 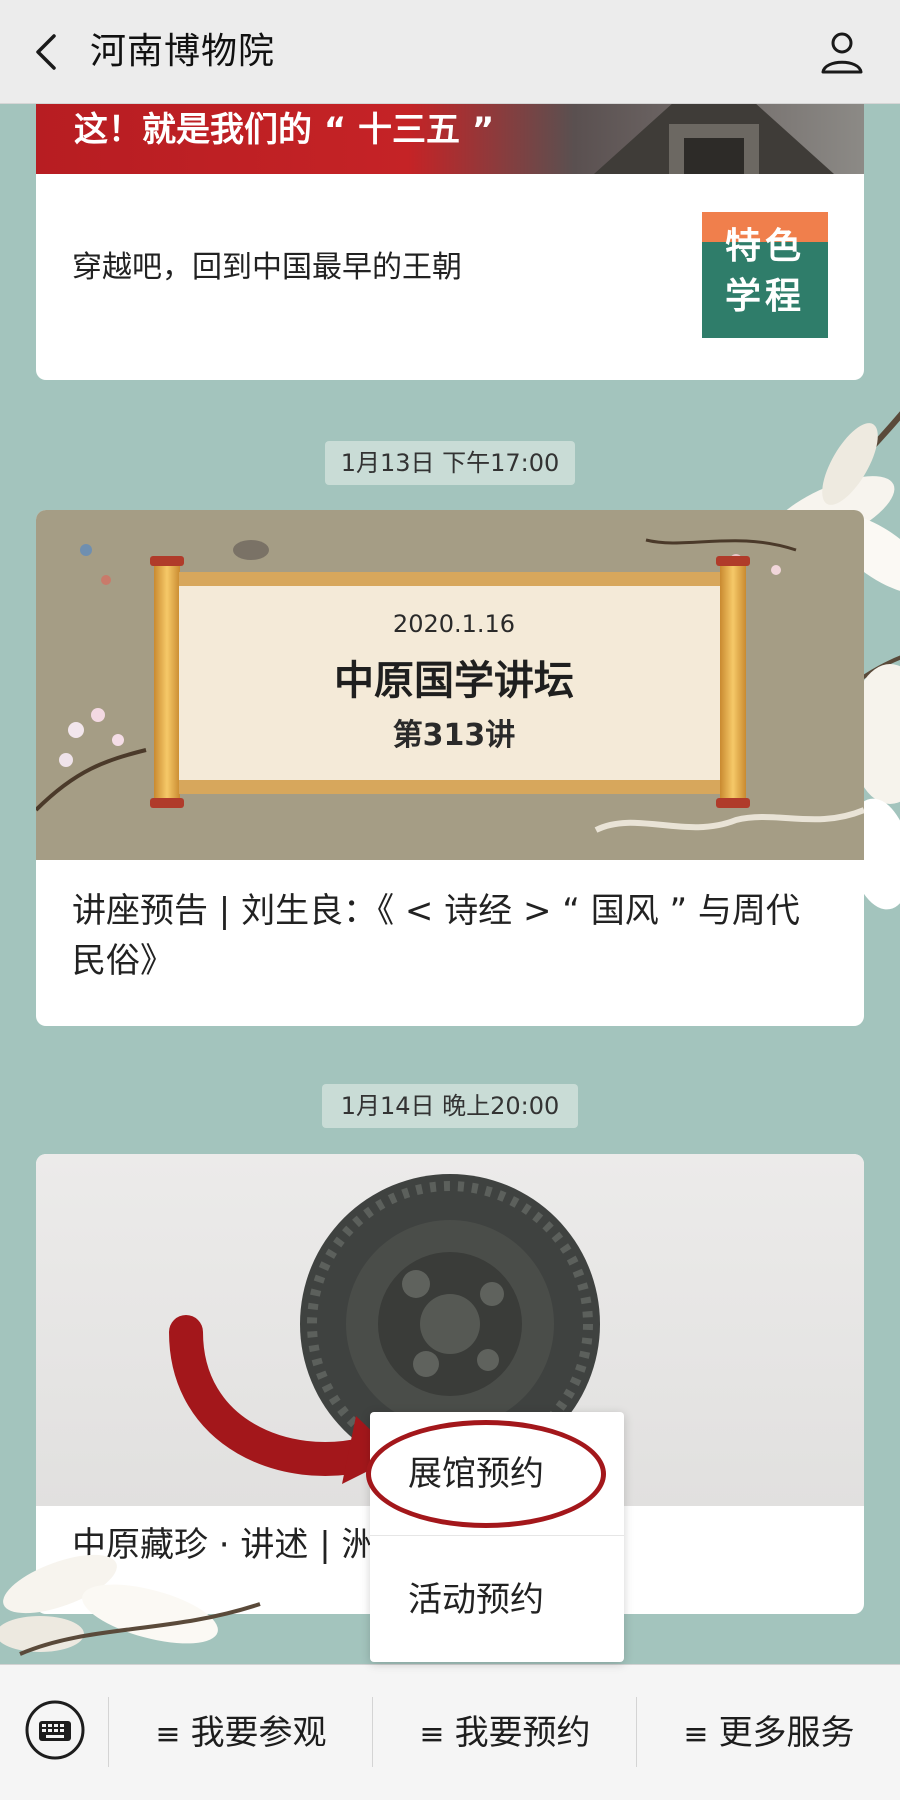 I want to click on menu-item-activity-reservation: 活动预约, so click(x=497, y=1600).